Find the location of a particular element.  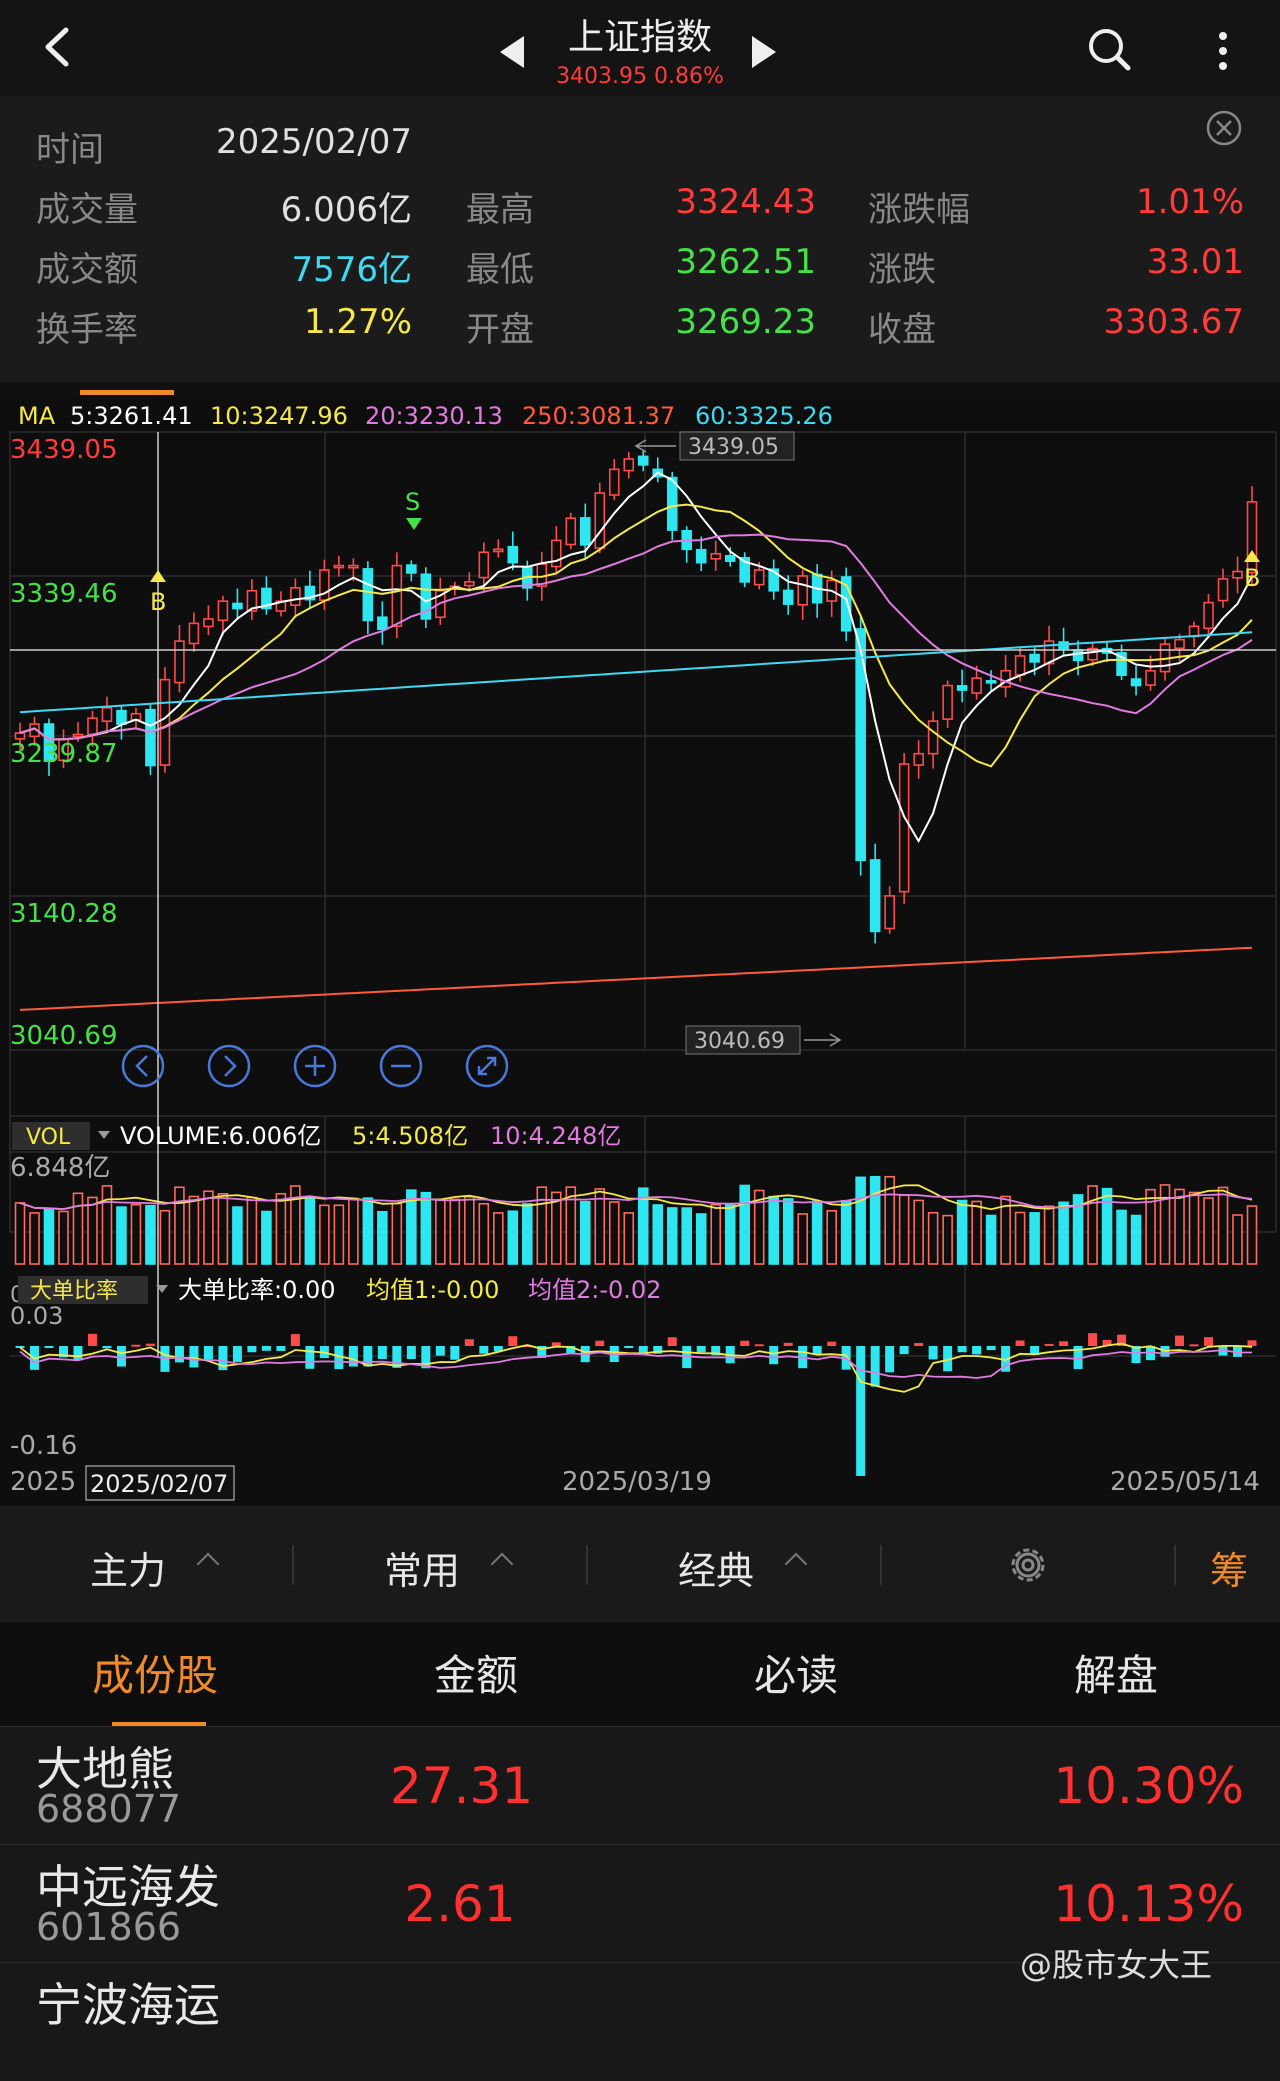

stock-code: 688077 is located at coordinates (109, 1809).